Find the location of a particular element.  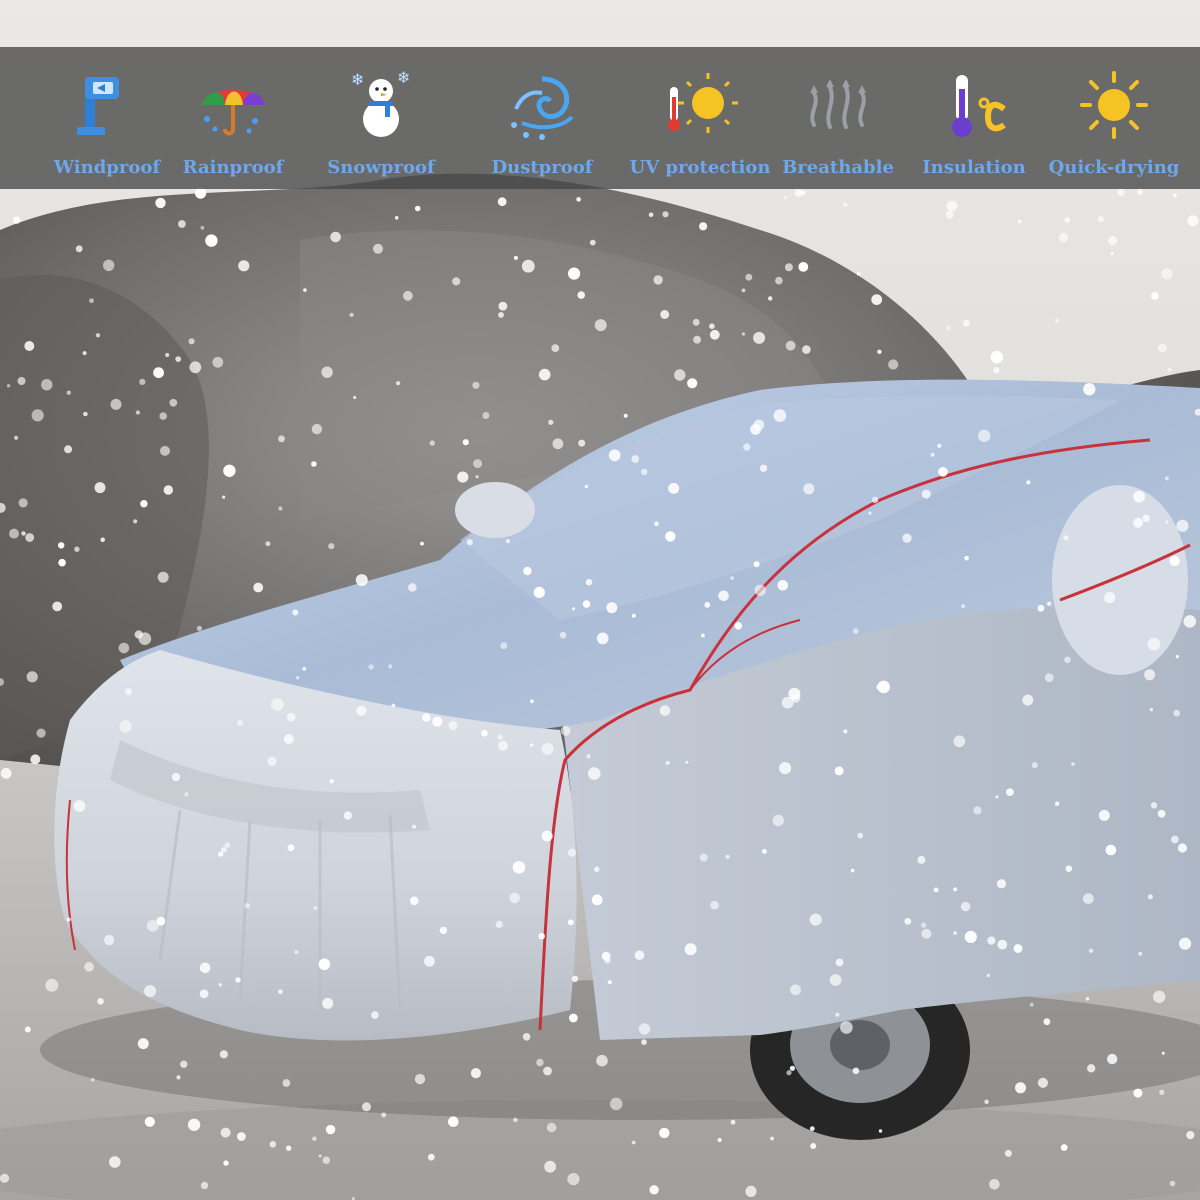

feature-rainproof: Rainproof is located at coordinates (233, 118).